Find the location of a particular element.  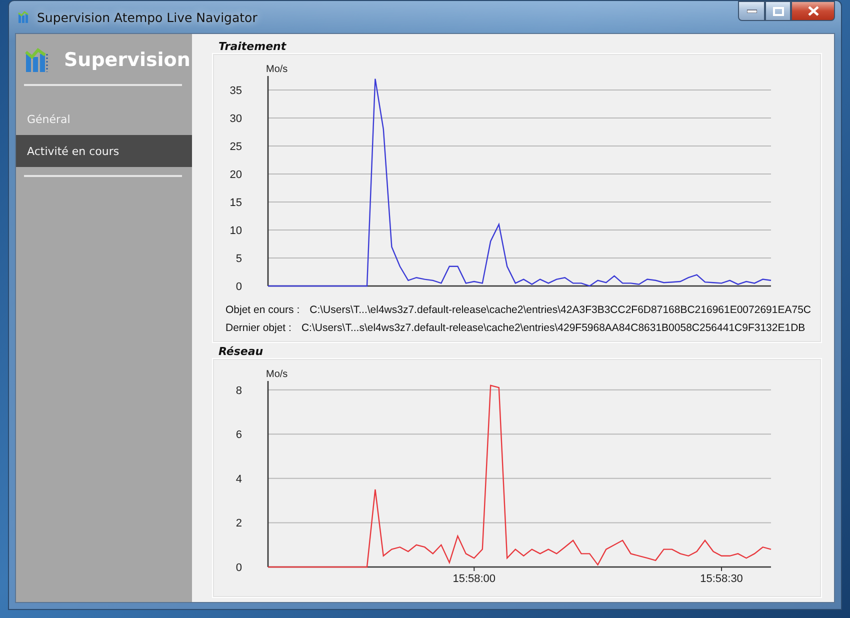

axis-label: 15 is located at coordinates (236, 203).